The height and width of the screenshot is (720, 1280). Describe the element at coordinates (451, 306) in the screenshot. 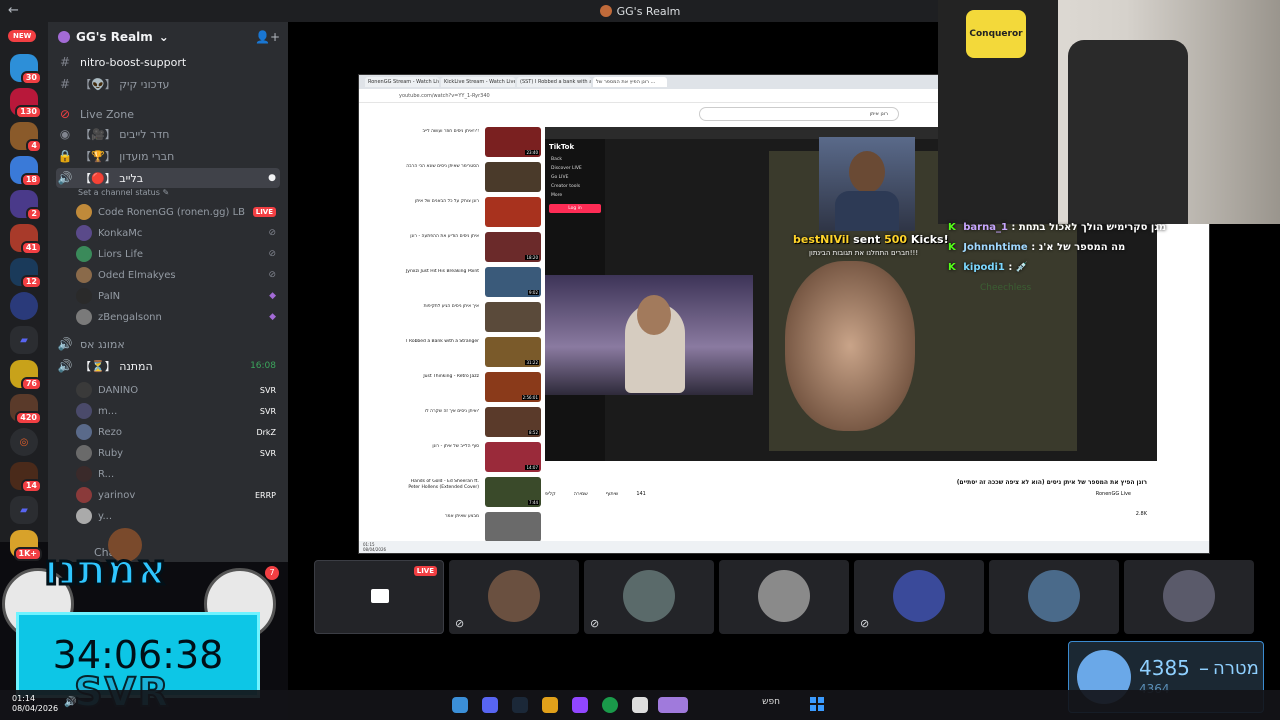

I see `video-title: איך איתן ניסים הגיע לתקיפות` at that location.